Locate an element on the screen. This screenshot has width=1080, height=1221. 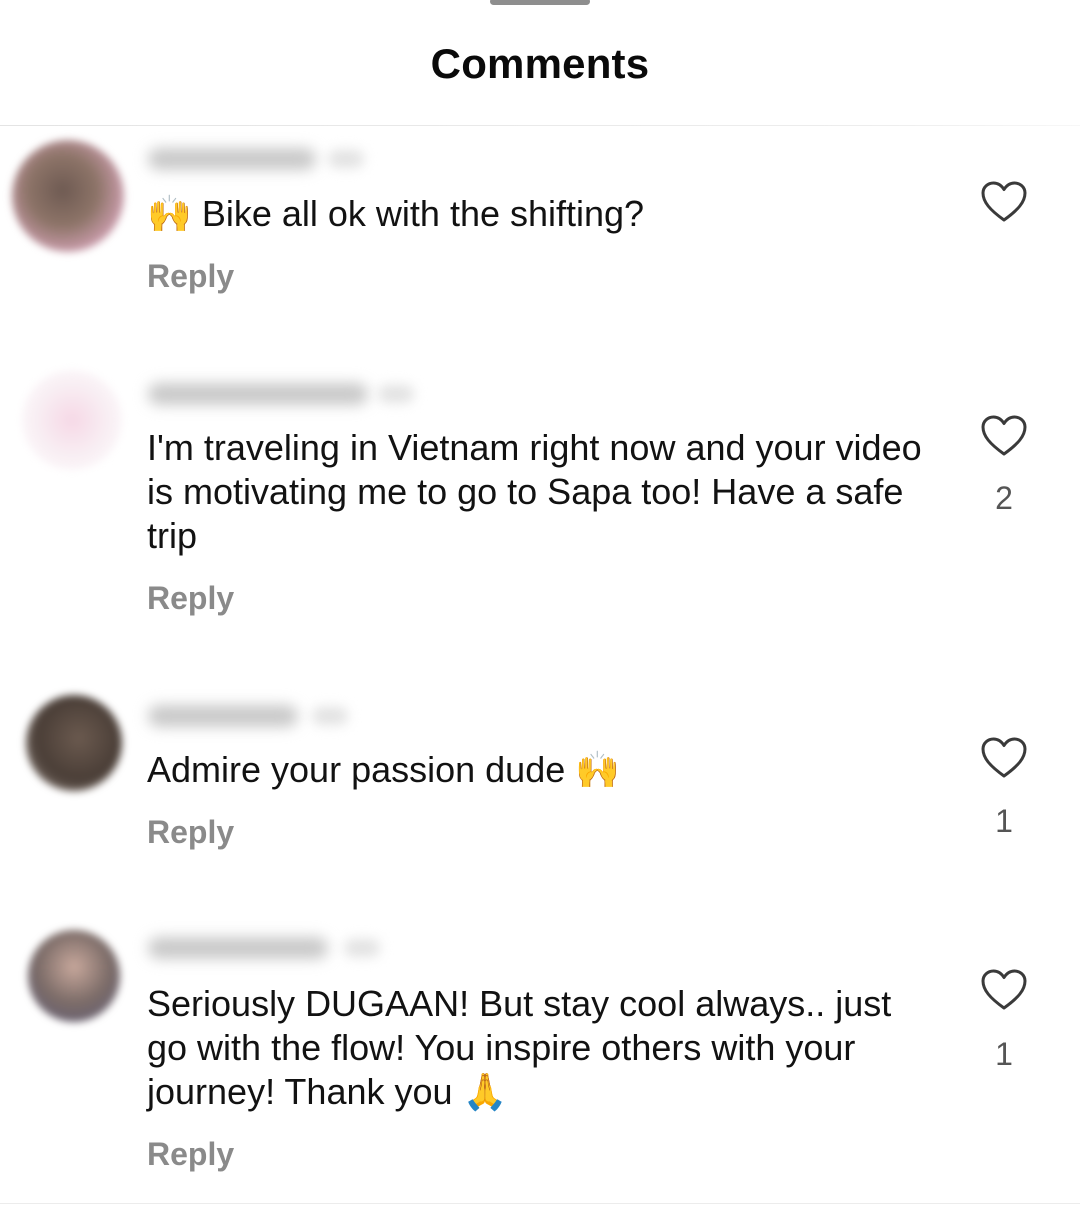
bottom-divider is located at coordinates (540, 1203).